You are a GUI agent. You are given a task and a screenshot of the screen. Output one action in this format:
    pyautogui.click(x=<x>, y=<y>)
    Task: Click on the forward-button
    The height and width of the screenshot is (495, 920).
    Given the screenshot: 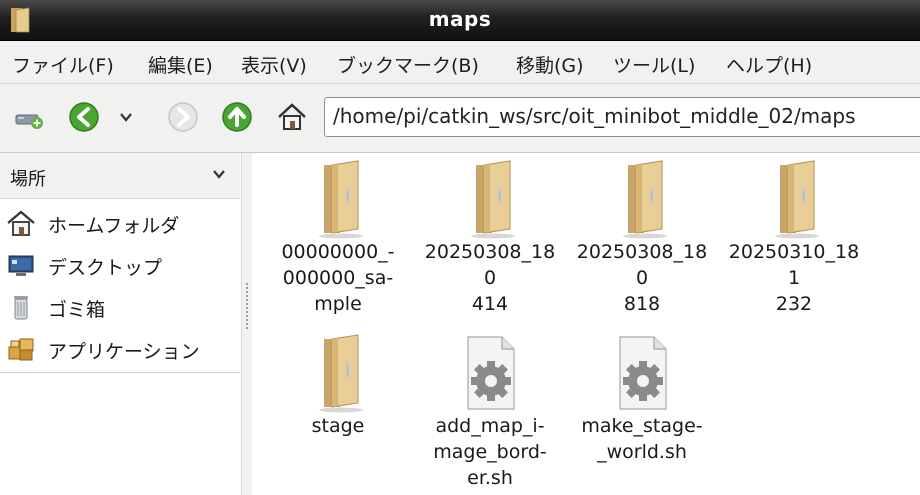 What is the action you would take?
    pyautogui.click(x=183, y=117)
    